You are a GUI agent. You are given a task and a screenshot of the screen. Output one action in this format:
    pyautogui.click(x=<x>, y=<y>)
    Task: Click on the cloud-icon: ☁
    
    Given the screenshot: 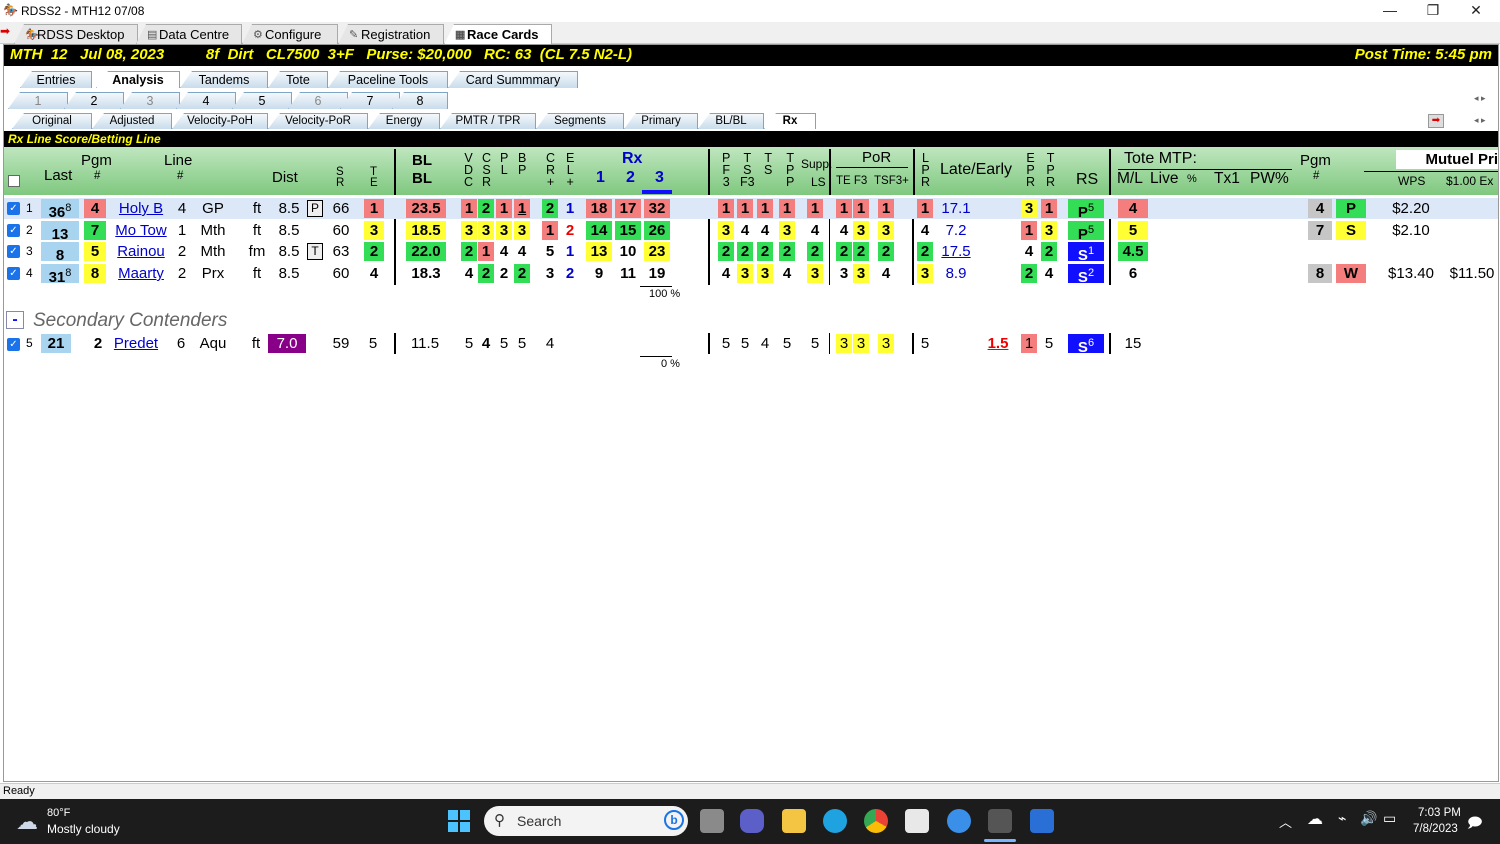 What is the action you would take?
    pyautogui.click(x=27, y=822)
    